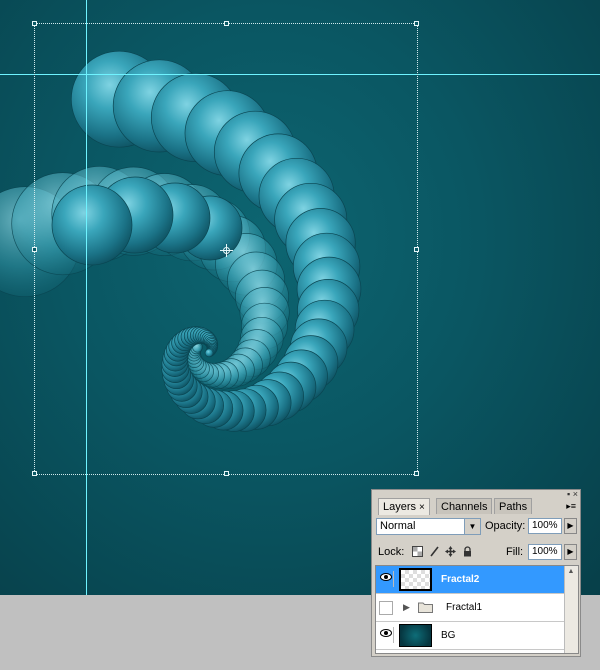 This screenshot has width=600, height=670. I want to click on handle-bottom-right, so click(416, 473).